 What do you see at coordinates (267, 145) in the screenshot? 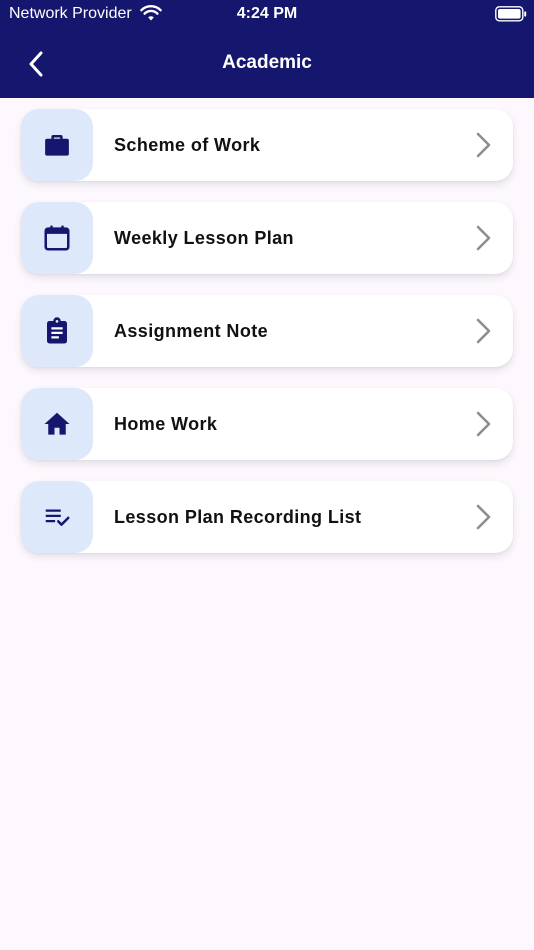
I see `menu-item-scheme-of-work: Scheme of Work` at bounding box center [267, 145].